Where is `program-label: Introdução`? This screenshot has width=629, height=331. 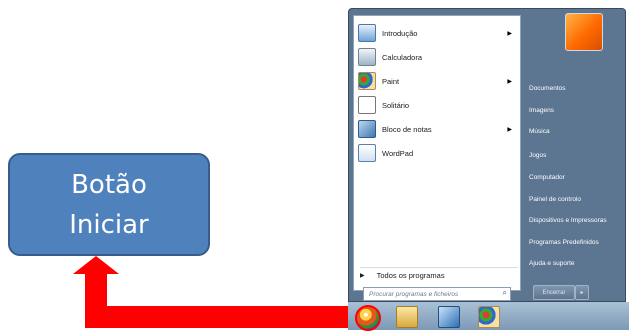 program-label: Introdução is located at coordinates (400, 33).